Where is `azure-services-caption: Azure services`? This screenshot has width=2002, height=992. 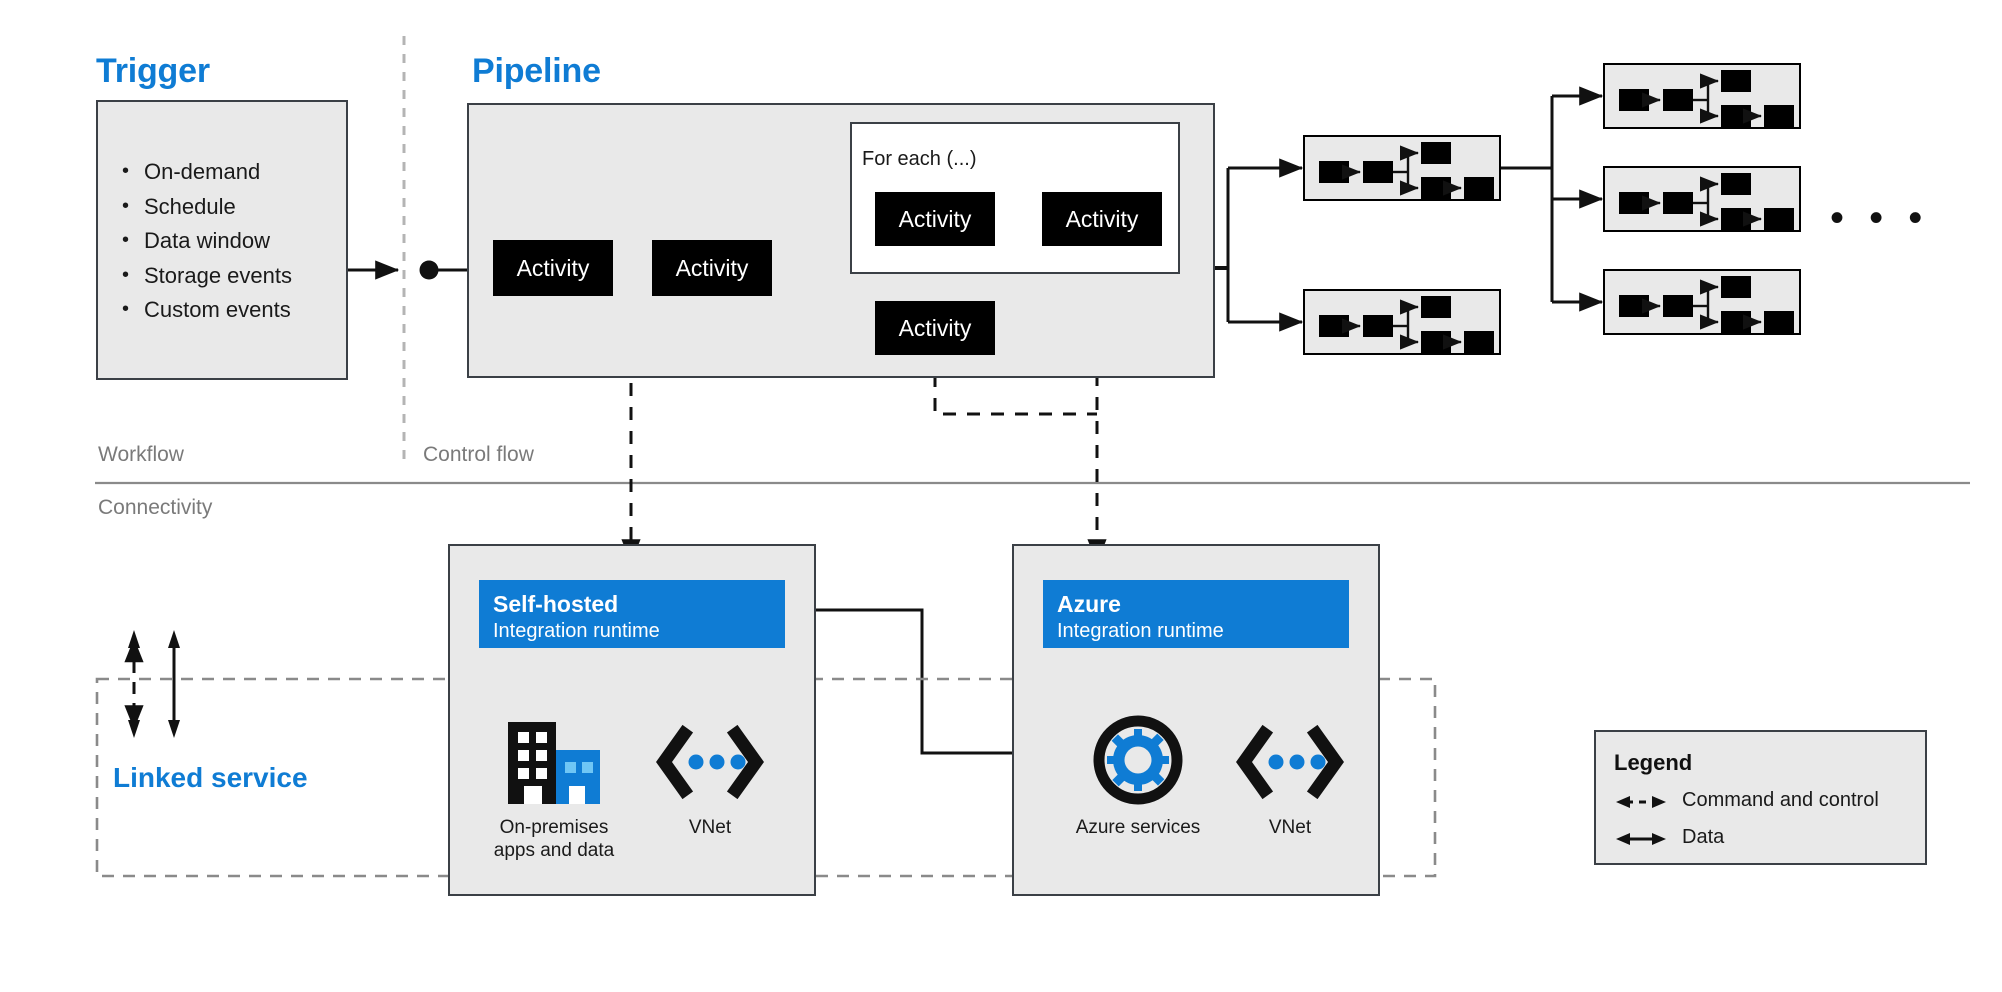 azure-services-caption: Azure services is located at coordinates (1138, 827).